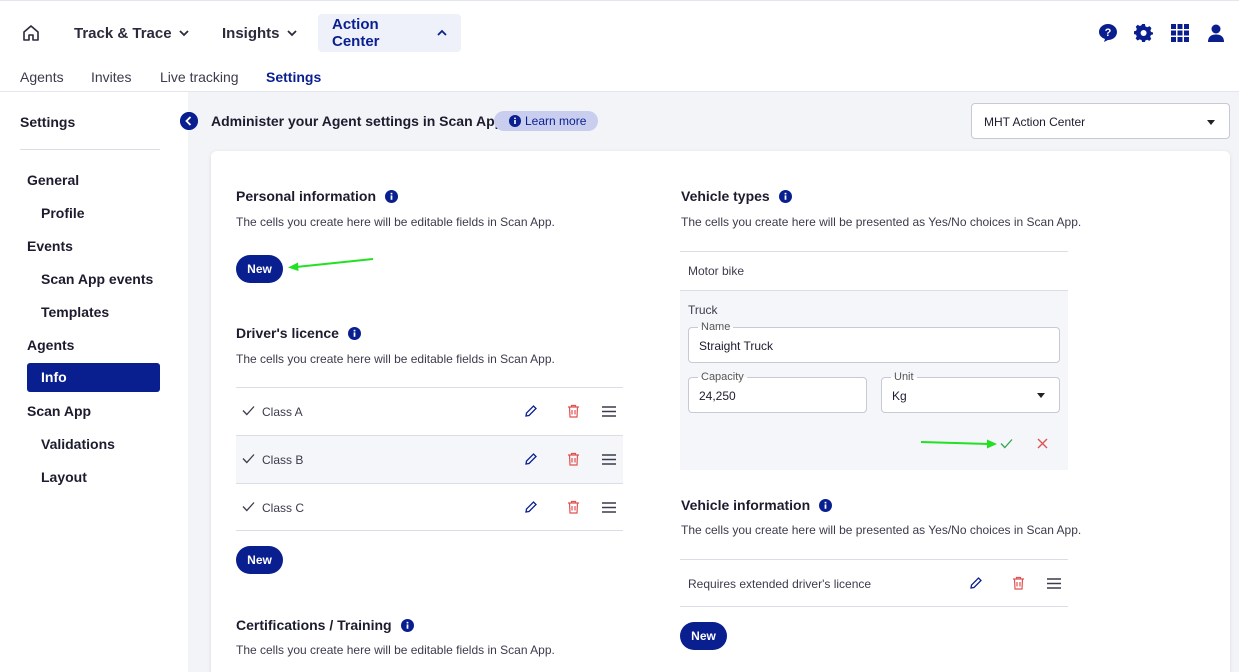  I want to click on sidebar-item-layout: Layout, so click(64, 477).